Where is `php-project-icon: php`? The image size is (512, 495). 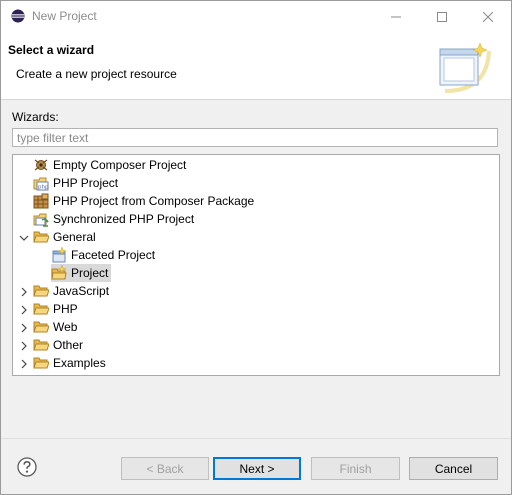 php-project-icon: php is located at coordinates (41, 184).